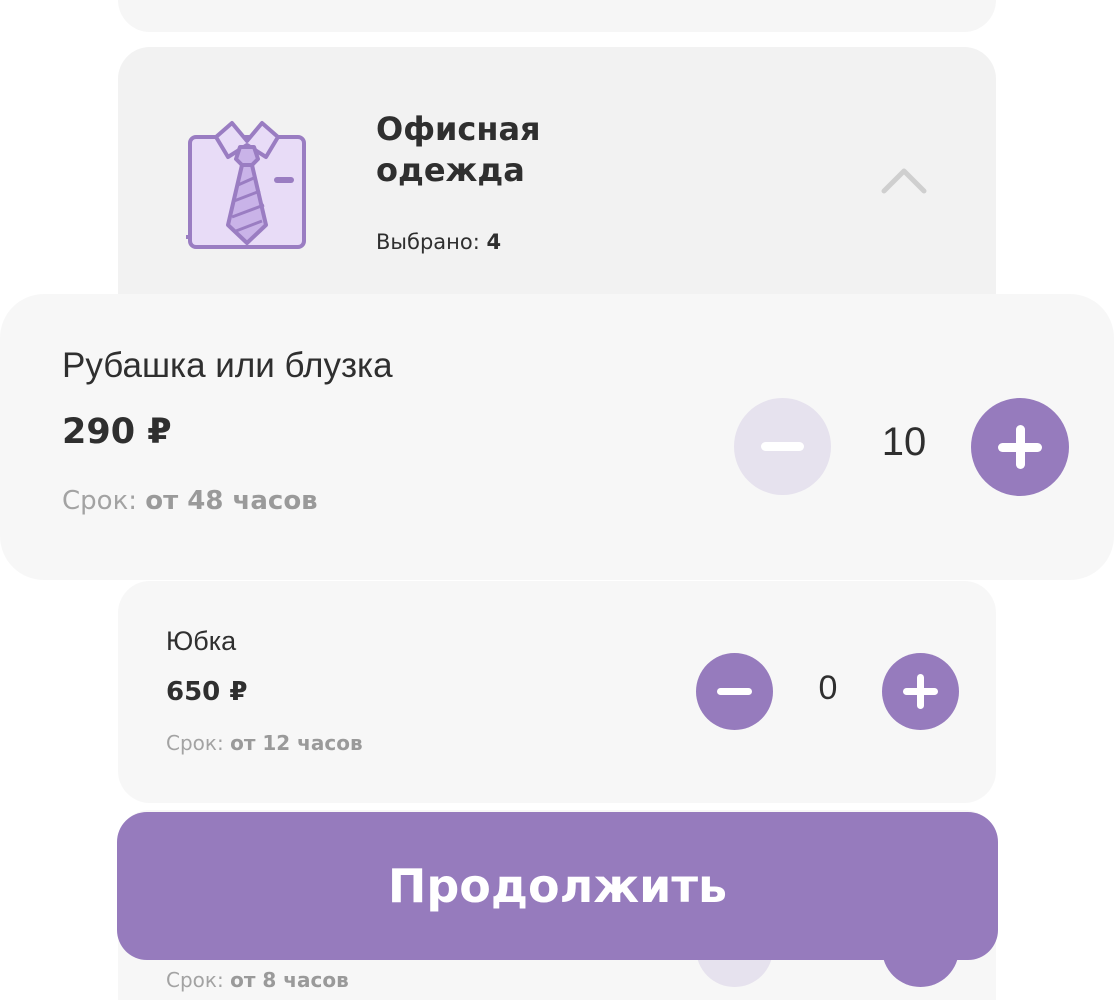 The height and width of the screenshot is (1000, 1114). I want to click on continue-button: Продолжить, so click(557, 886).